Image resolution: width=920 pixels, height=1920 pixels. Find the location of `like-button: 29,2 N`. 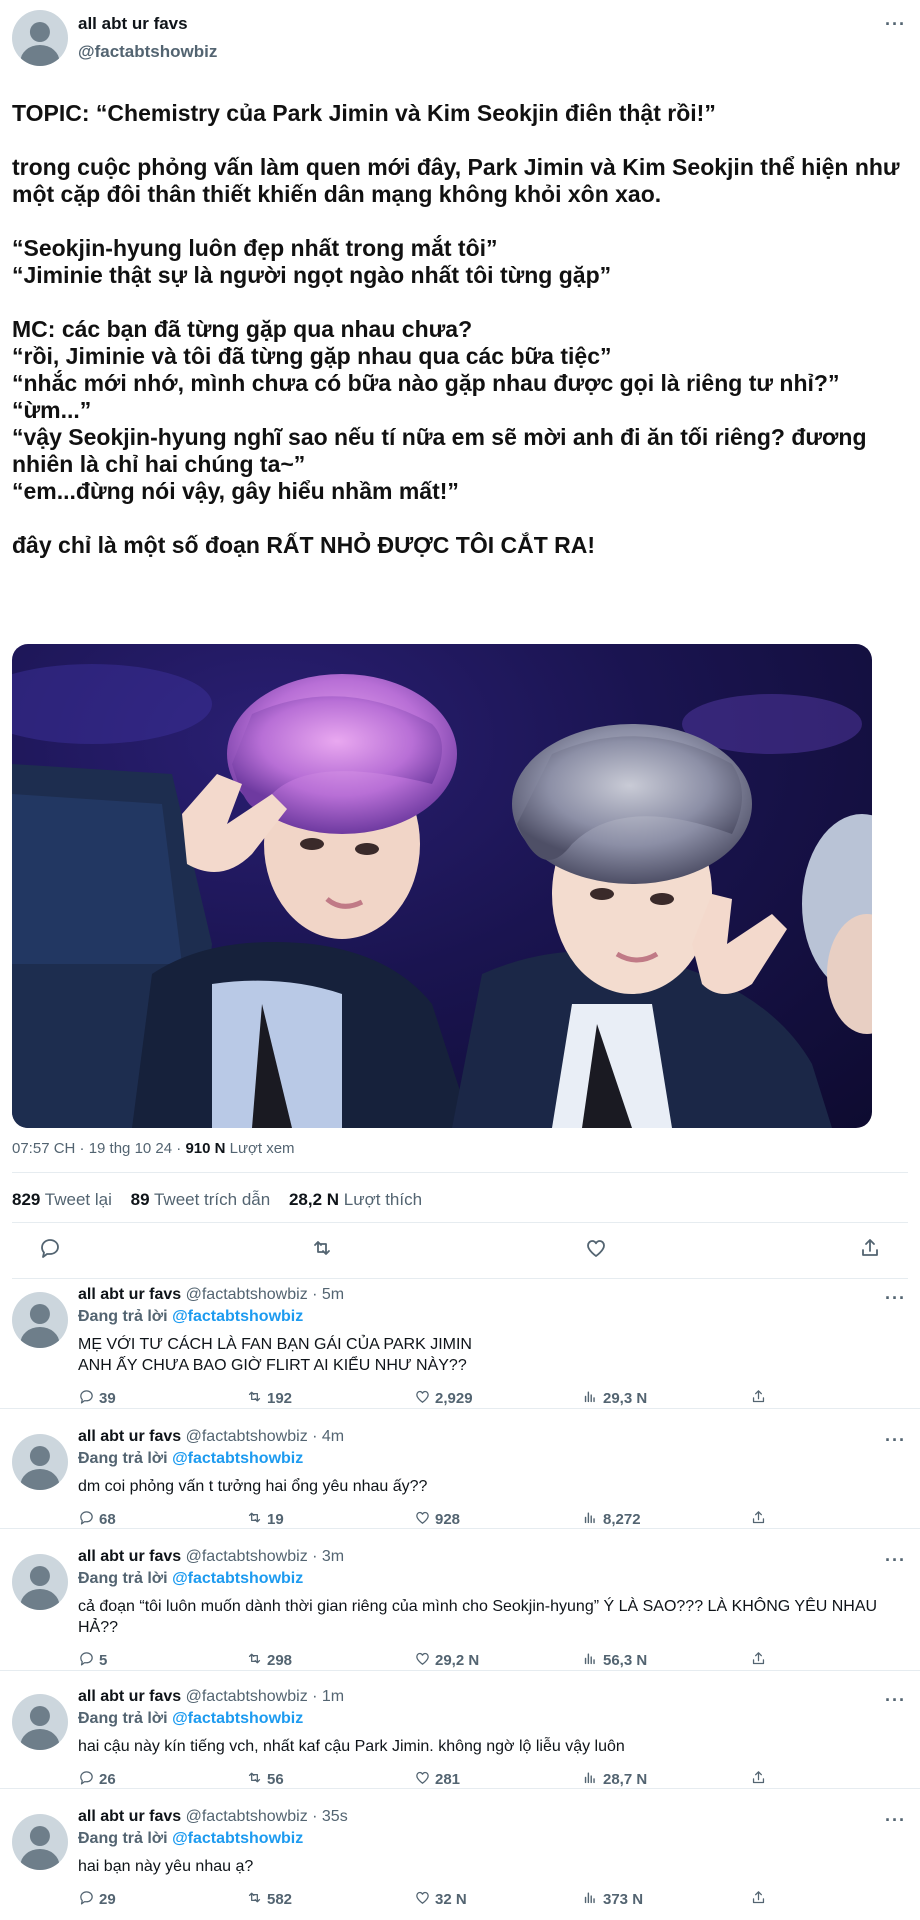

like-button: 29,2 N is located at coordinates (446, 1660).